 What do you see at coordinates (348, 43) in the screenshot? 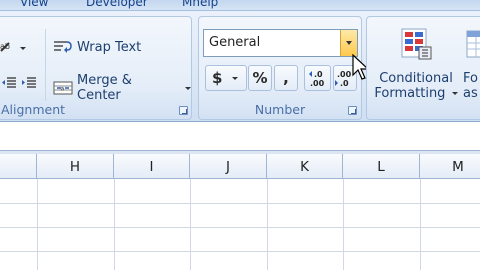
I see `number-format-dropdown-arrow-icon` at bounding box center [348, 43].